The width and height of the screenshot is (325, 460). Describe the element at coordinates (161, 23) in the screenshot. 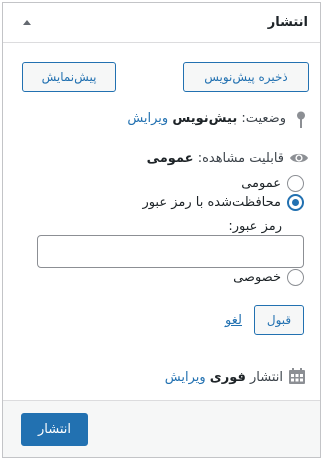

I see `panel-header: انتشار` at that location.